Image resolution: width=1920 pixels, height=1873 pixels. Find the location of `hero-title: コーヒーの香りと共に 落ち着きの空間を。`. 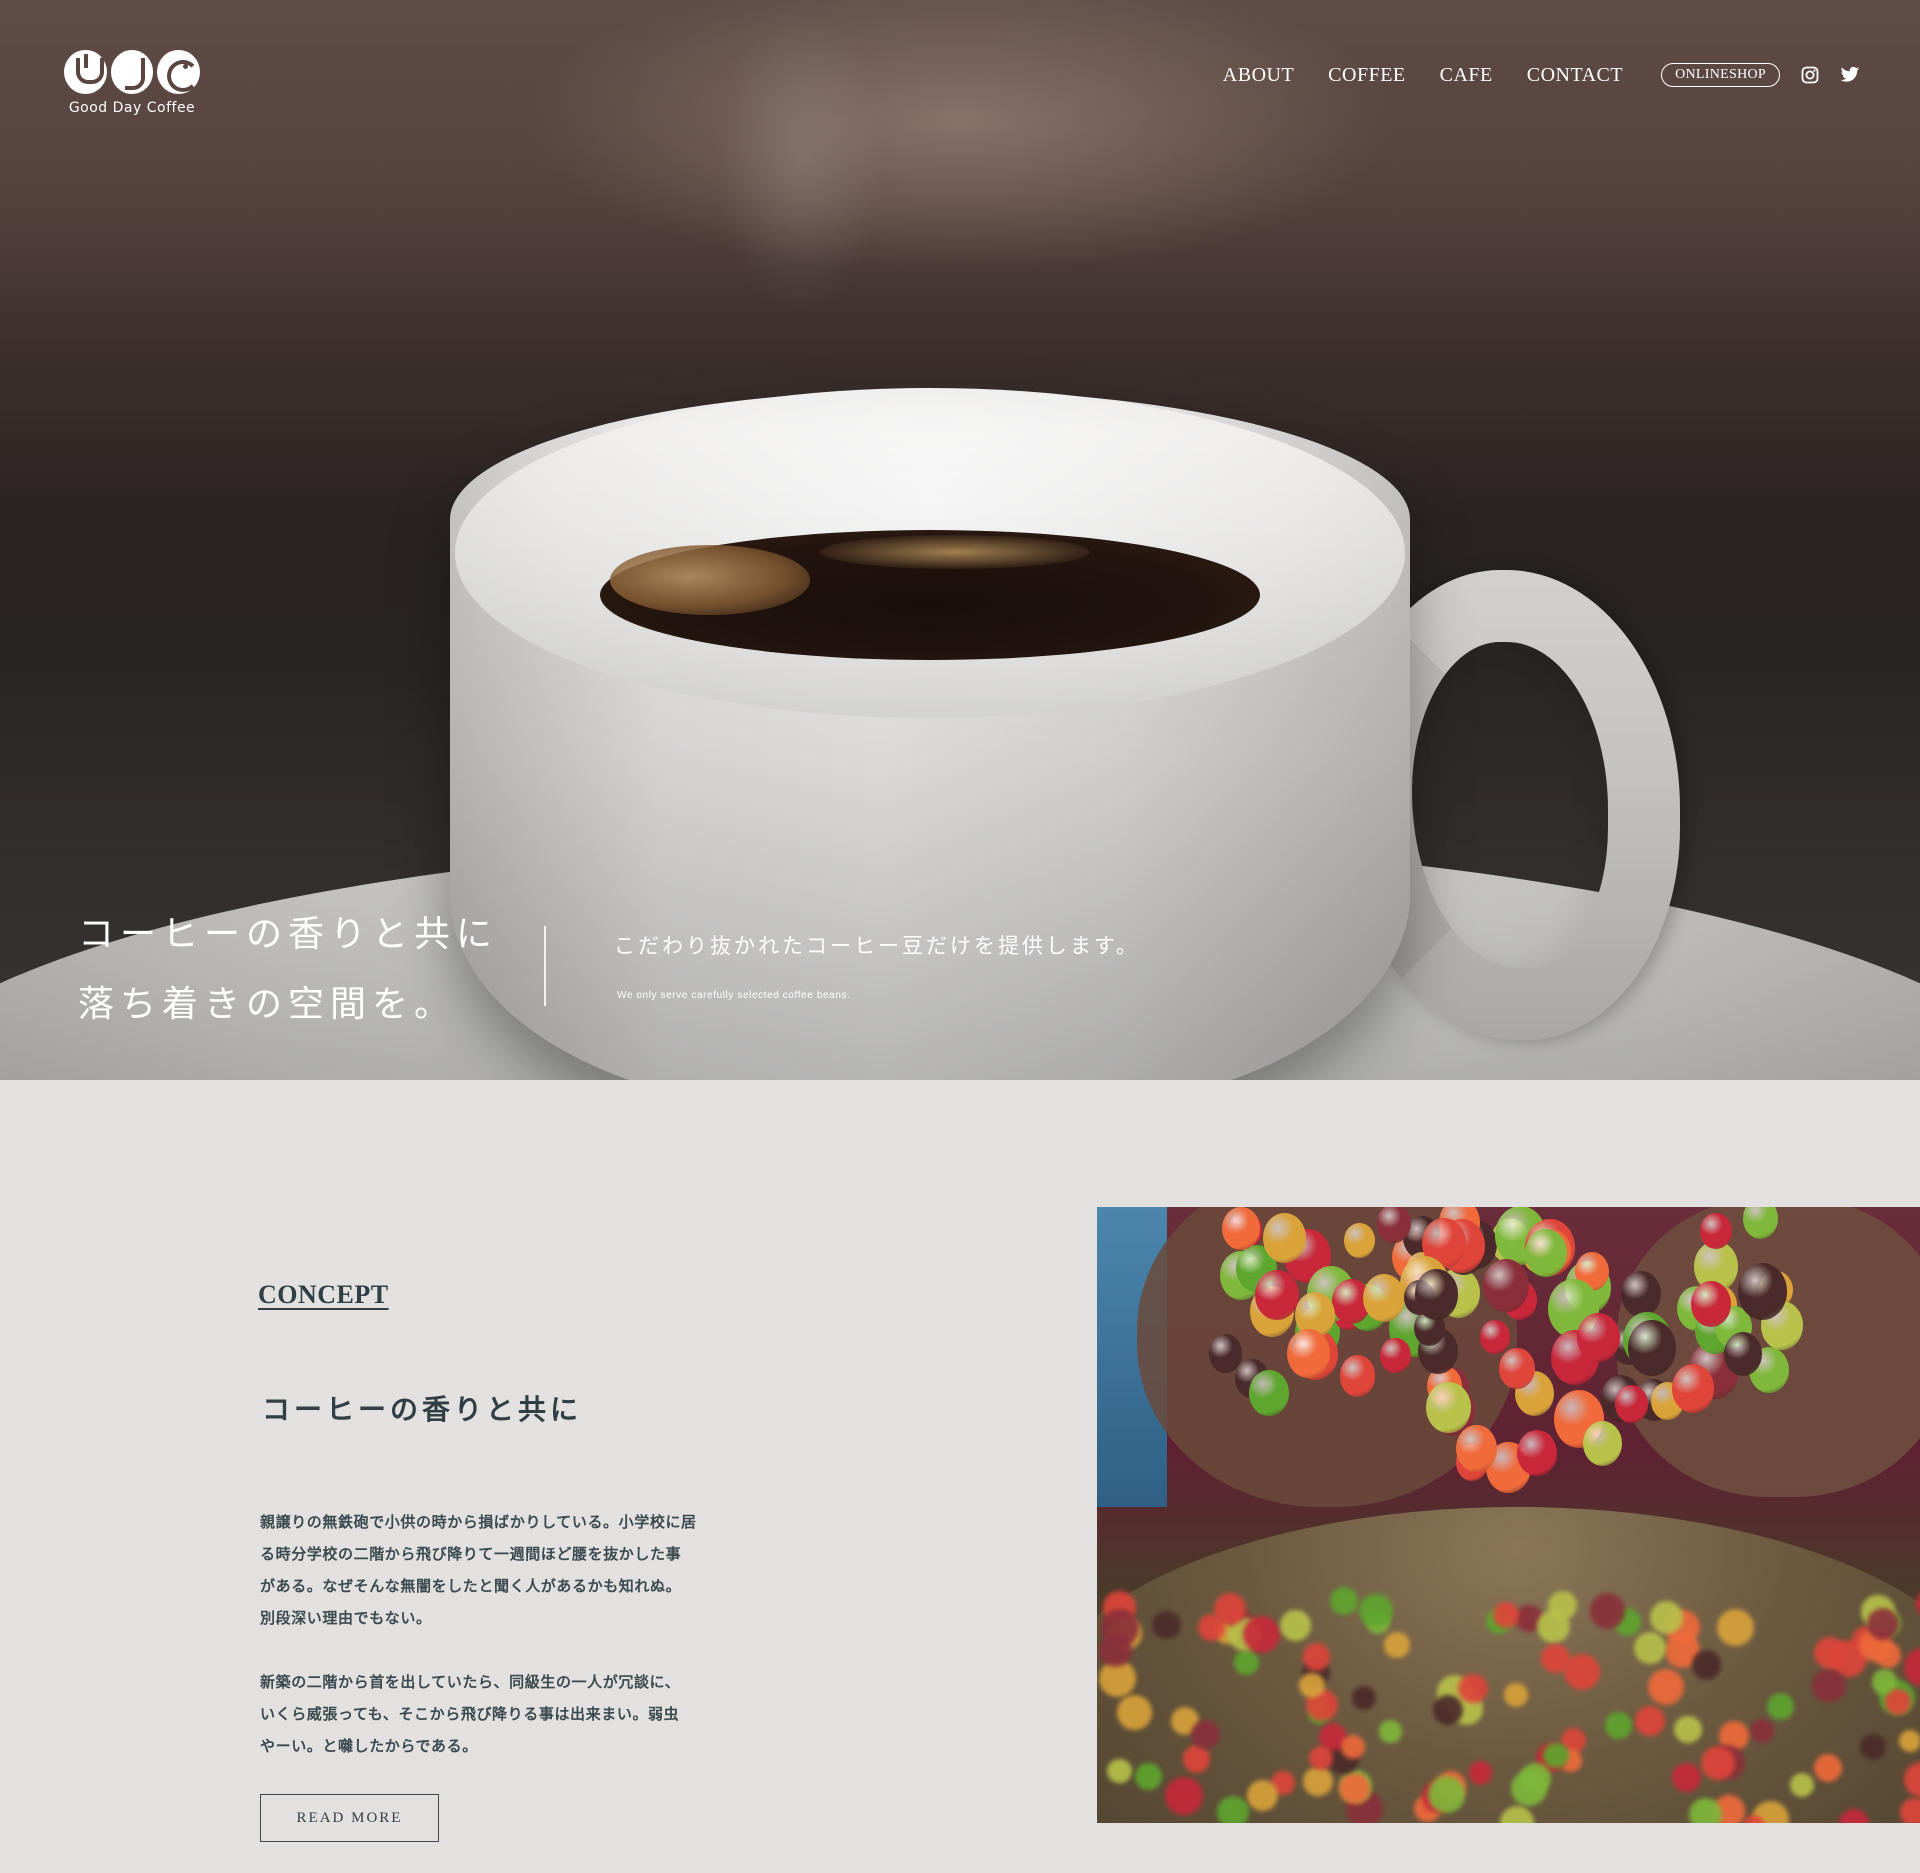

hero-title: コーヒーの香りと共に 落ち着きの空間を。 is located at coordinates (288, 970).